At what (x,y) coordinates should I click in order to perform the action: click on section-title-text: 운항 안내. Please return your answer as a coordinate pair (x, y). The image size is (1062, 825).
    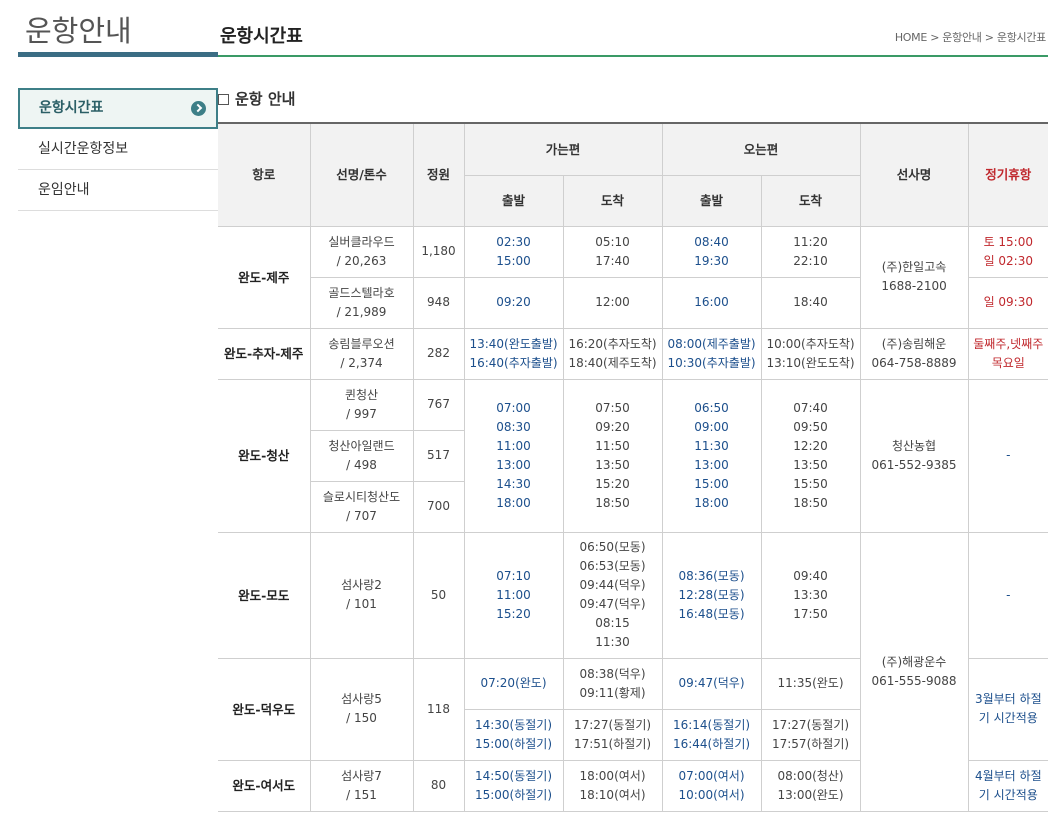
    Looking at the image, I should click on (265, 99).